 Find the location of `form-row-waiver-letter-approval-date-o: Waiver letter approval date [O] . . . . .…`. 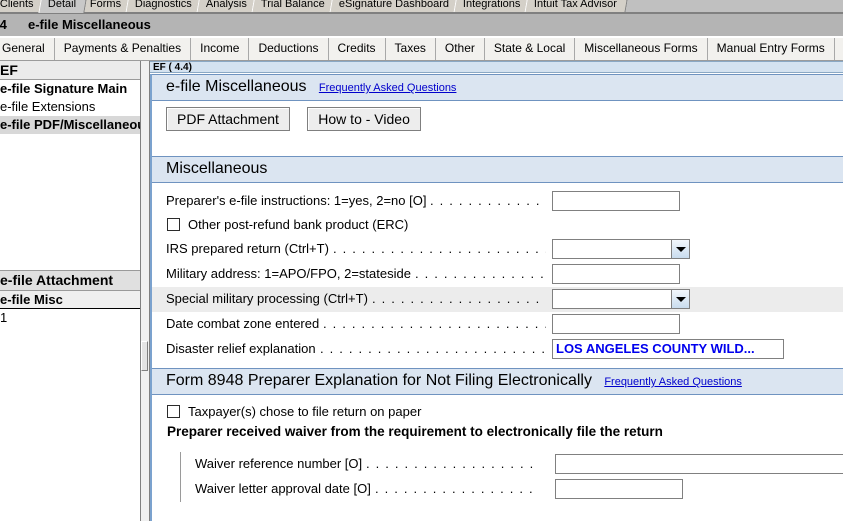

form-row-waiver-letter-approval-date-o: Waiver letter approval date [O] . . . . .… is located at coordinates (512, 489).